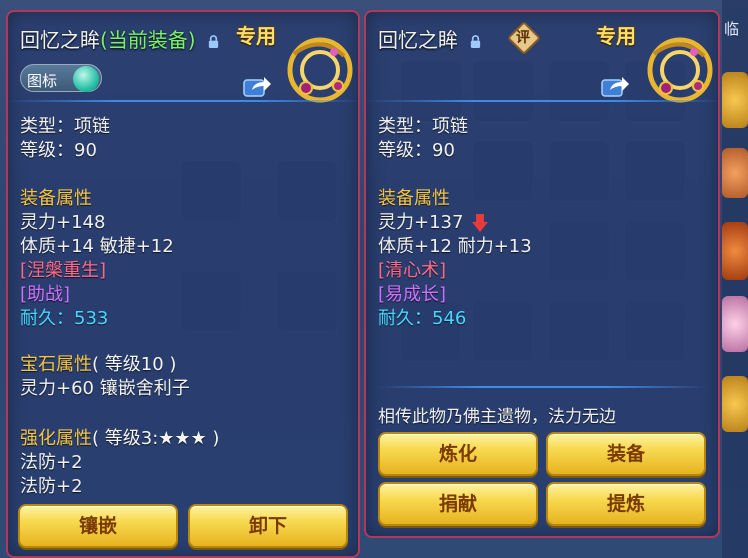  I want to click on attr-line: 体质+12 耐力+13, so click(455, 246).